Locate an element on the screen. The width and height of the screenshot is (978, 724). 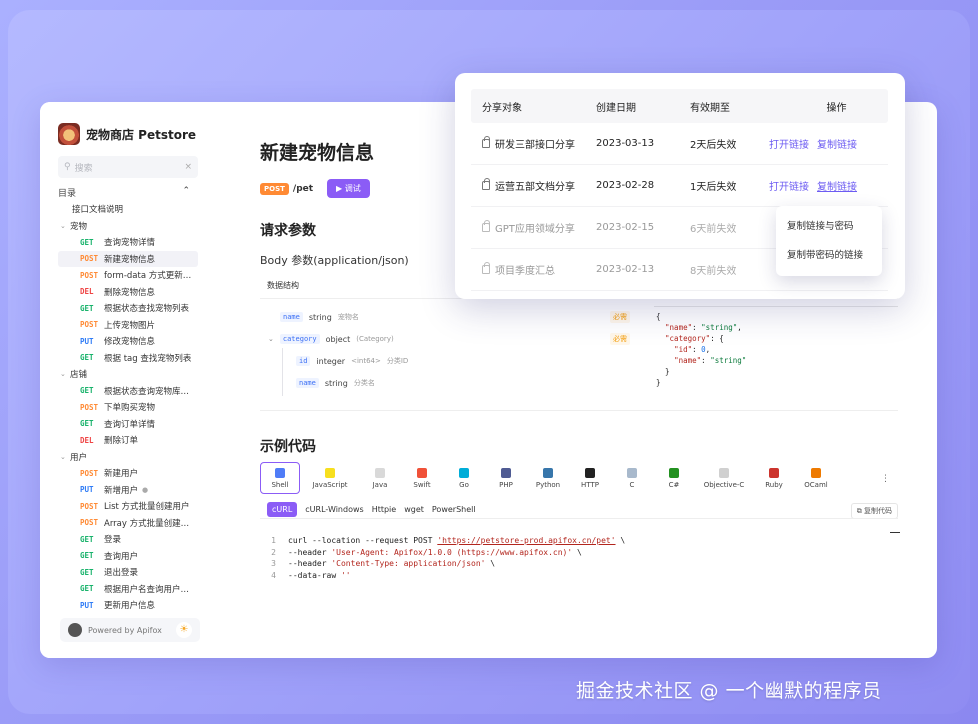
share-row: 研发三部接口分享 2023-03-13 2天后失效 打开链接 复制链接 is located at coordinates (679, 144).